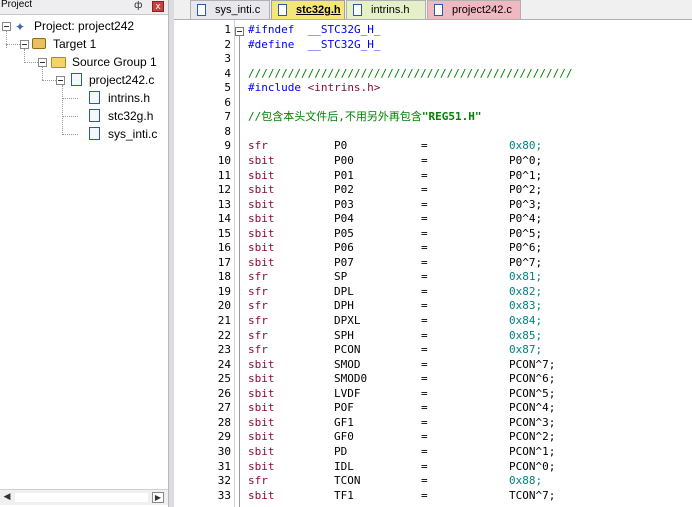  Describe the element at coordinates (532, 437) in the screenshot. I see `code-value: PCON^2;` at that location.